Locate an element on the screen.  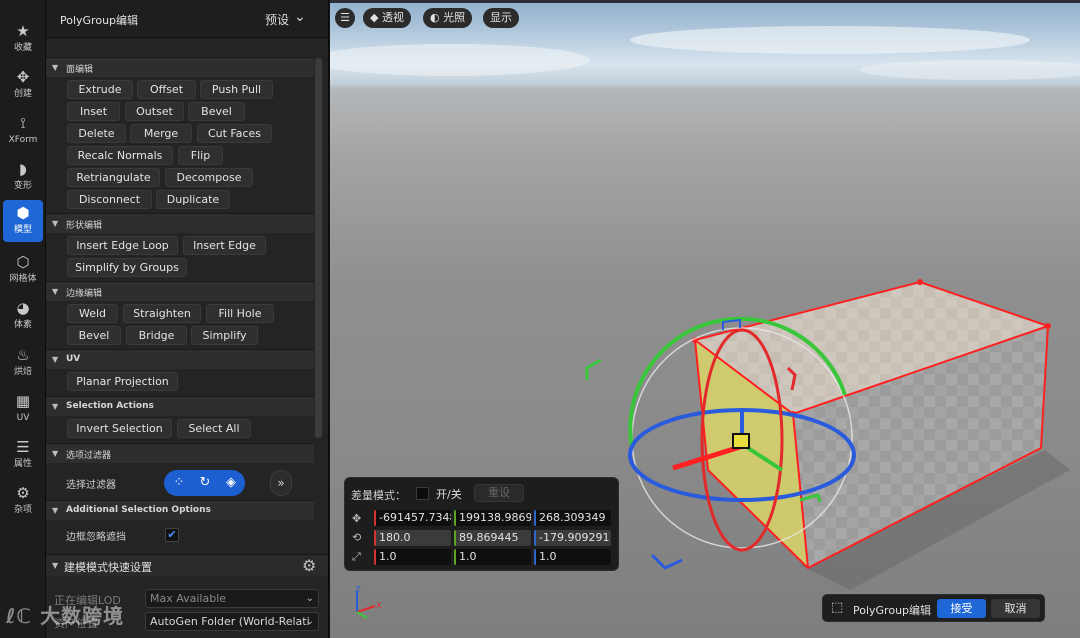
toolbar-item-bake: ♨ 烘焙 is located at coordinates (23, 363).